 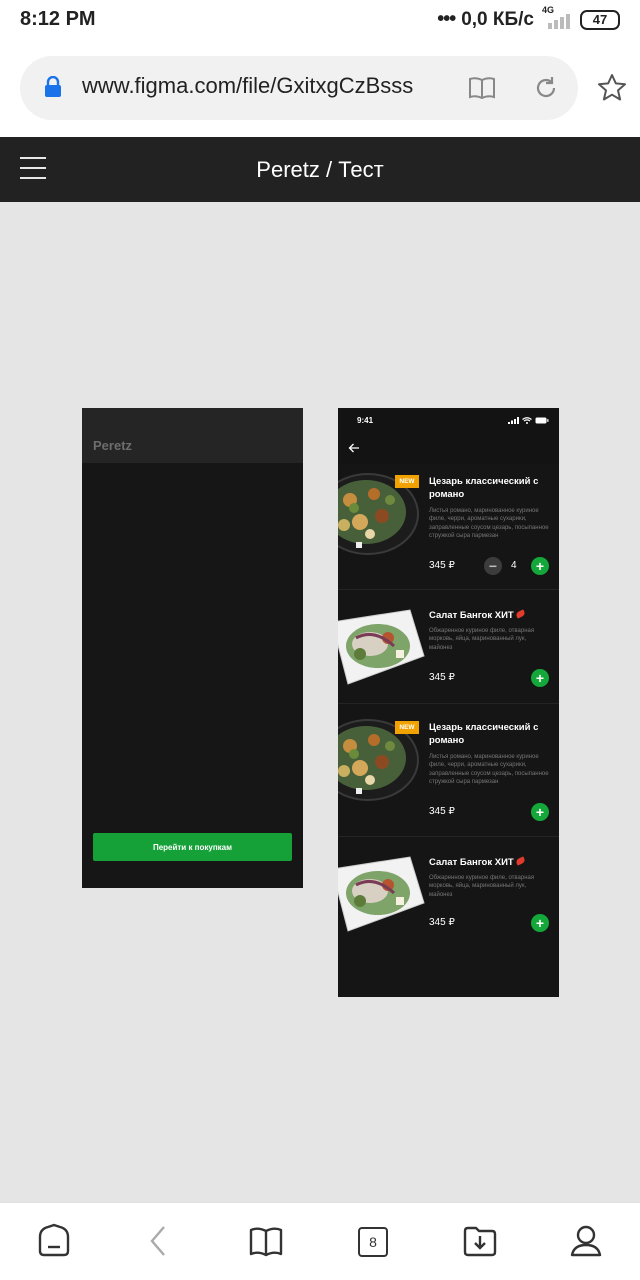 I want to click on url-text: www.figma.com/file/GxitxgCzBsss, so click(x=260, y=86).